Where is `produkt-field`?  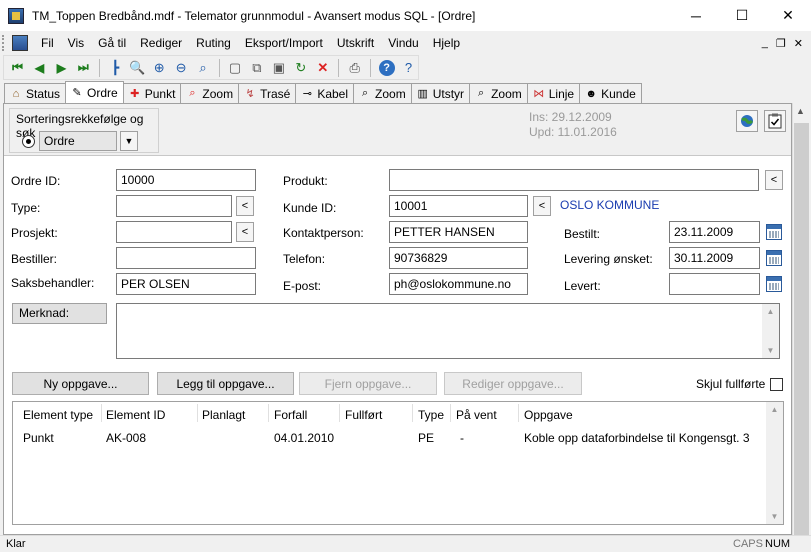
produkt-field is located at coordinates (574, 180).